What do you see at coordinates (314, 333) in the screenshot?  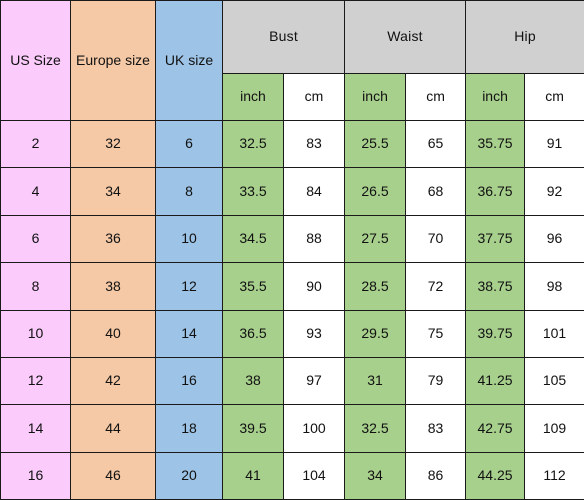 I see `cell-bust-cm: 93` at bounding box center [314, 333].